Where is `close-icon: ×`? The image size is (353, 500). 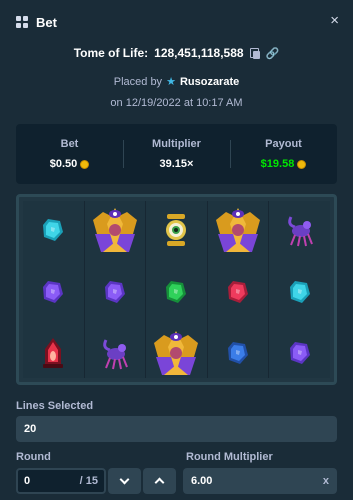 close-icon: × is located at coordinates (334, 20).